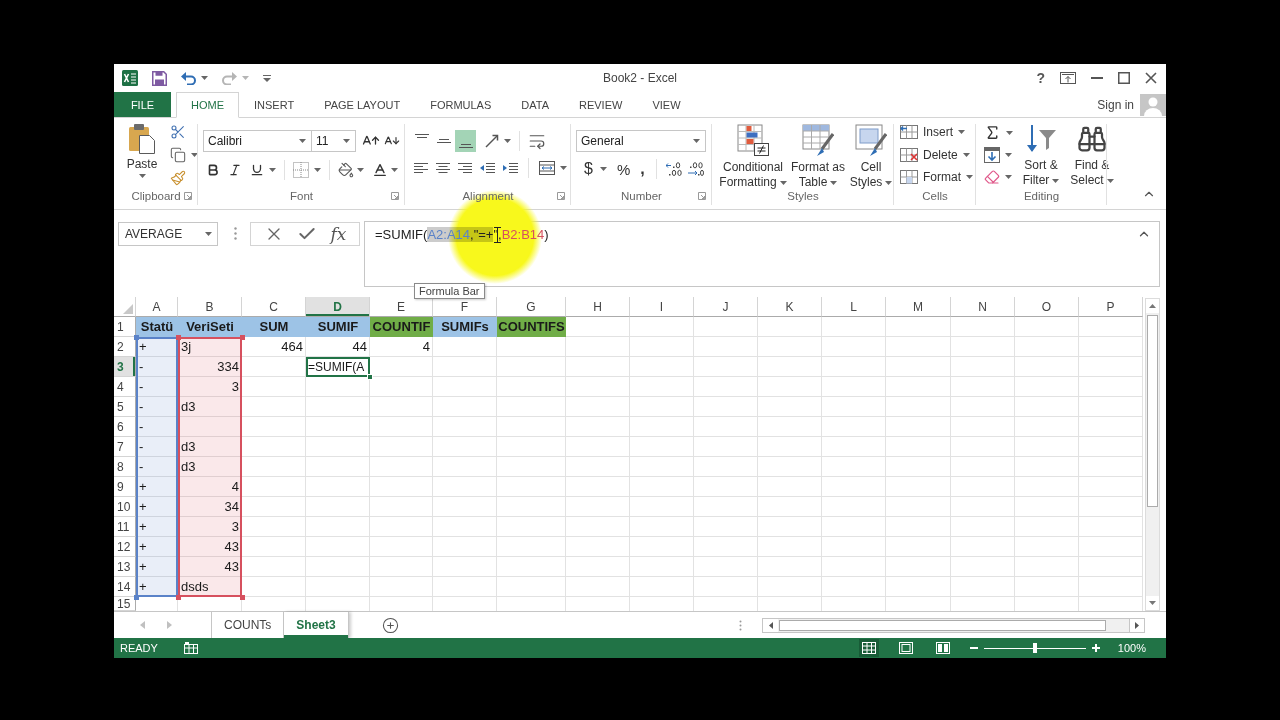 This screenshot has height=720, width=1280. What do you see at coordinates (465, 307) in the screenshot?
I see `column-header: F` at bounding box center [465, 307].